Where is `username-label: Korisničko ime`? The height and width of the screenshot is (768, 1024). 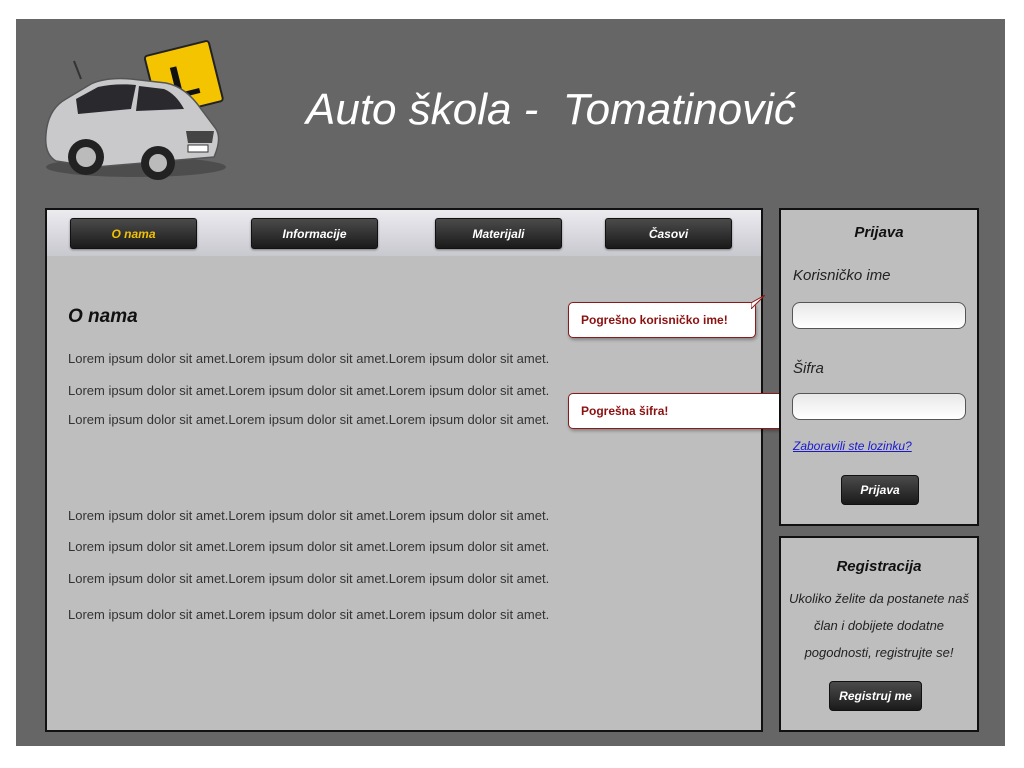
username-label: Korisničko ime is located at coordinates (842, 275).